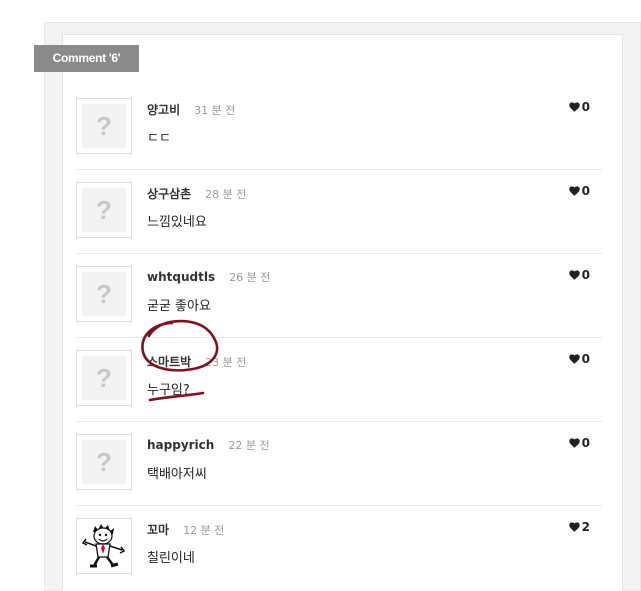 This screenshot has height=591, width=641. I want to click on comment-meta: whtqudtls 26 분 전, so click(208, 278).